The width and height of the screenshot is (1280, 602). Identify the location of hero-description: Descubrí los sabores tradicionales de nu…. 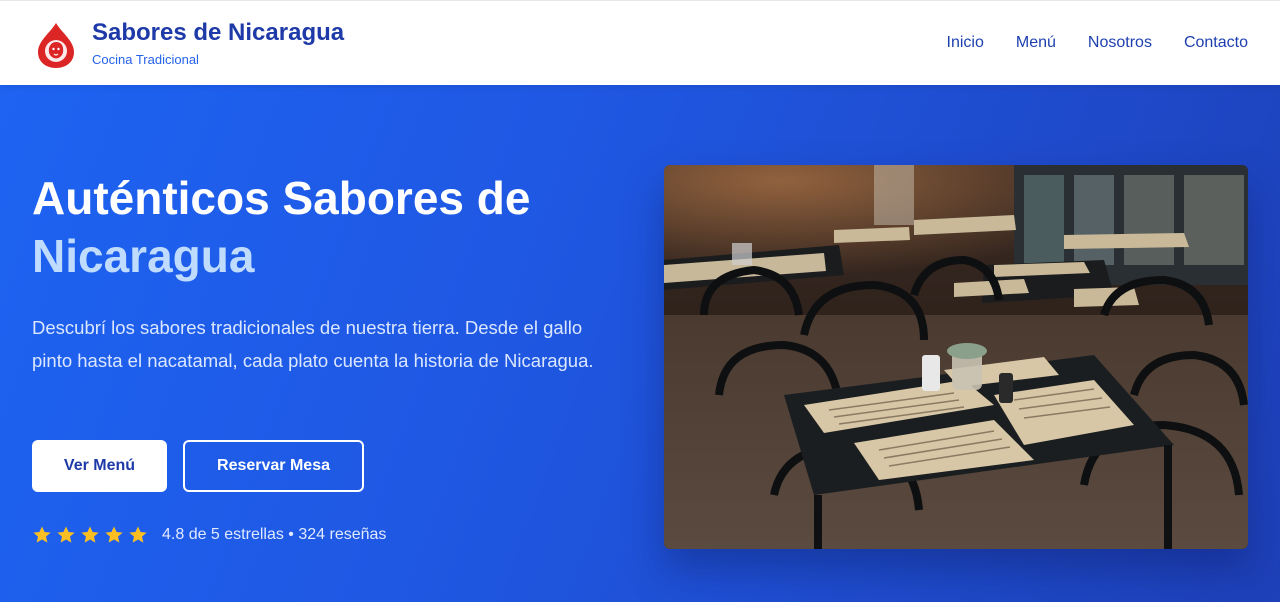
(313, 344).